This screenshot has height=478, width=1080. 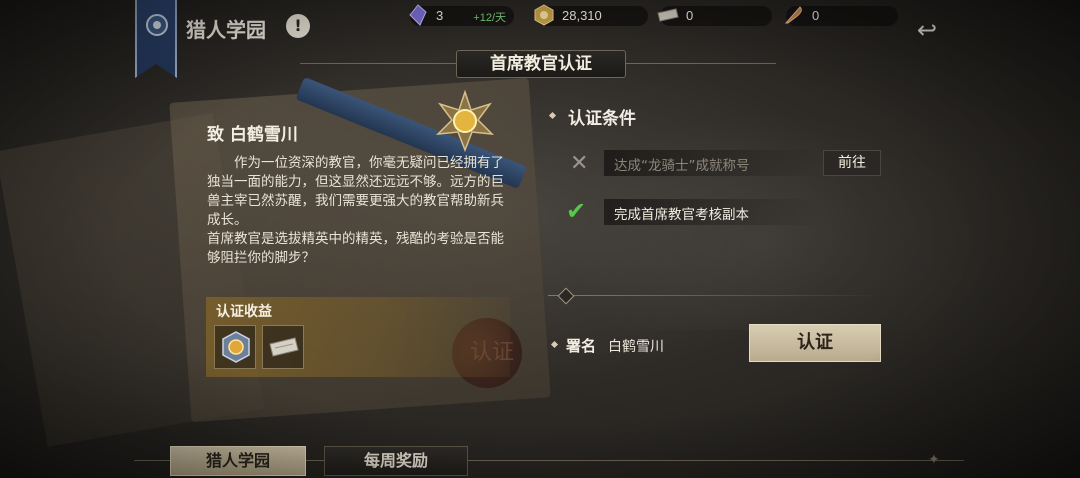 I want to click on tab-label: 猎人学园, so click(x=237, y=460).